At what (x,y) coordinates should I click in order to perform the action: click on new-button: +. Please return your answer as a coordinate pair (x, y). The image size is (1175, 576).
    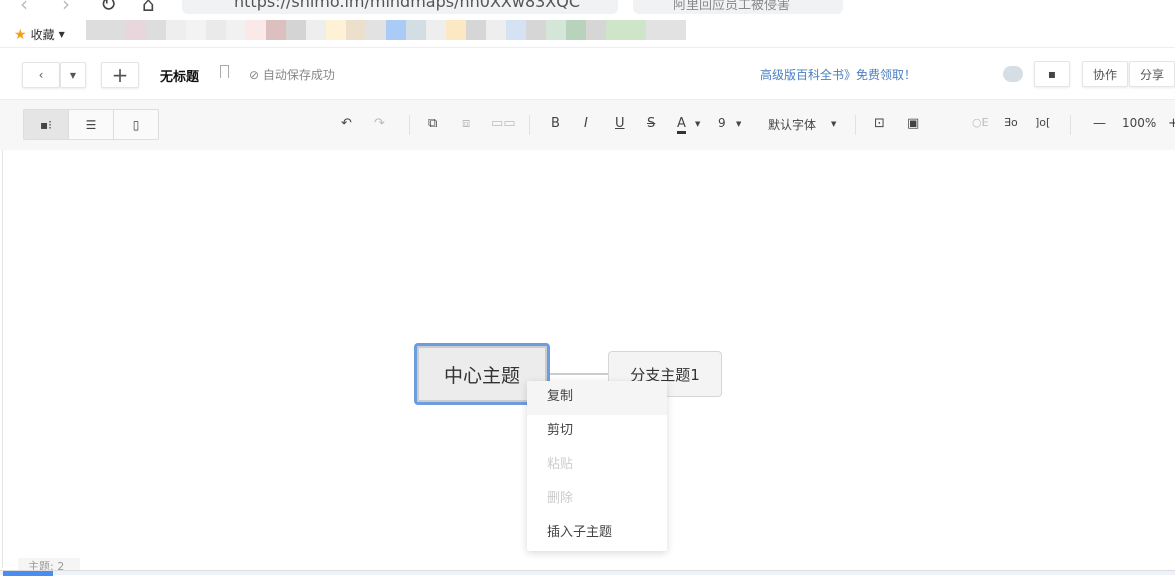
    Looking at the image, I should click on (120, 75).